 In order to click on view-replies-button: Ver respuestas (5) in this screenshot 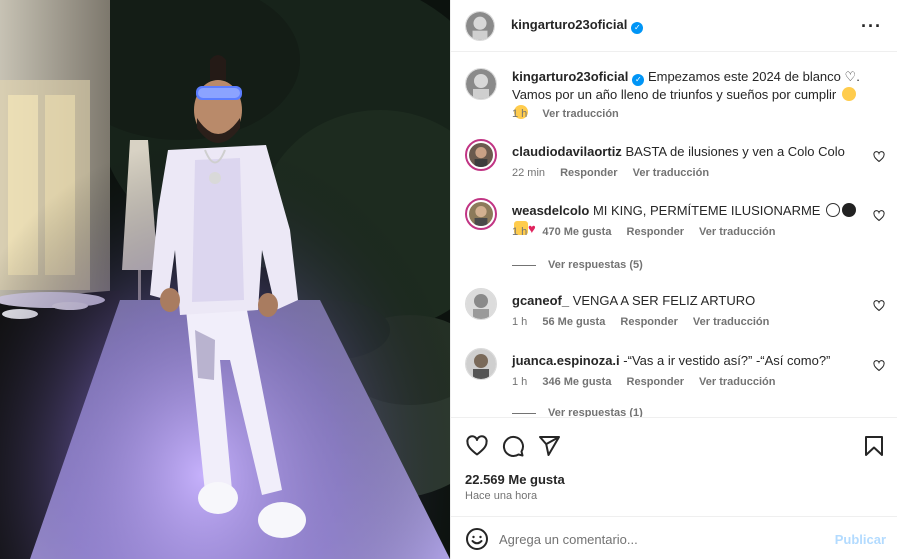, I will do `click(577, 265)`.